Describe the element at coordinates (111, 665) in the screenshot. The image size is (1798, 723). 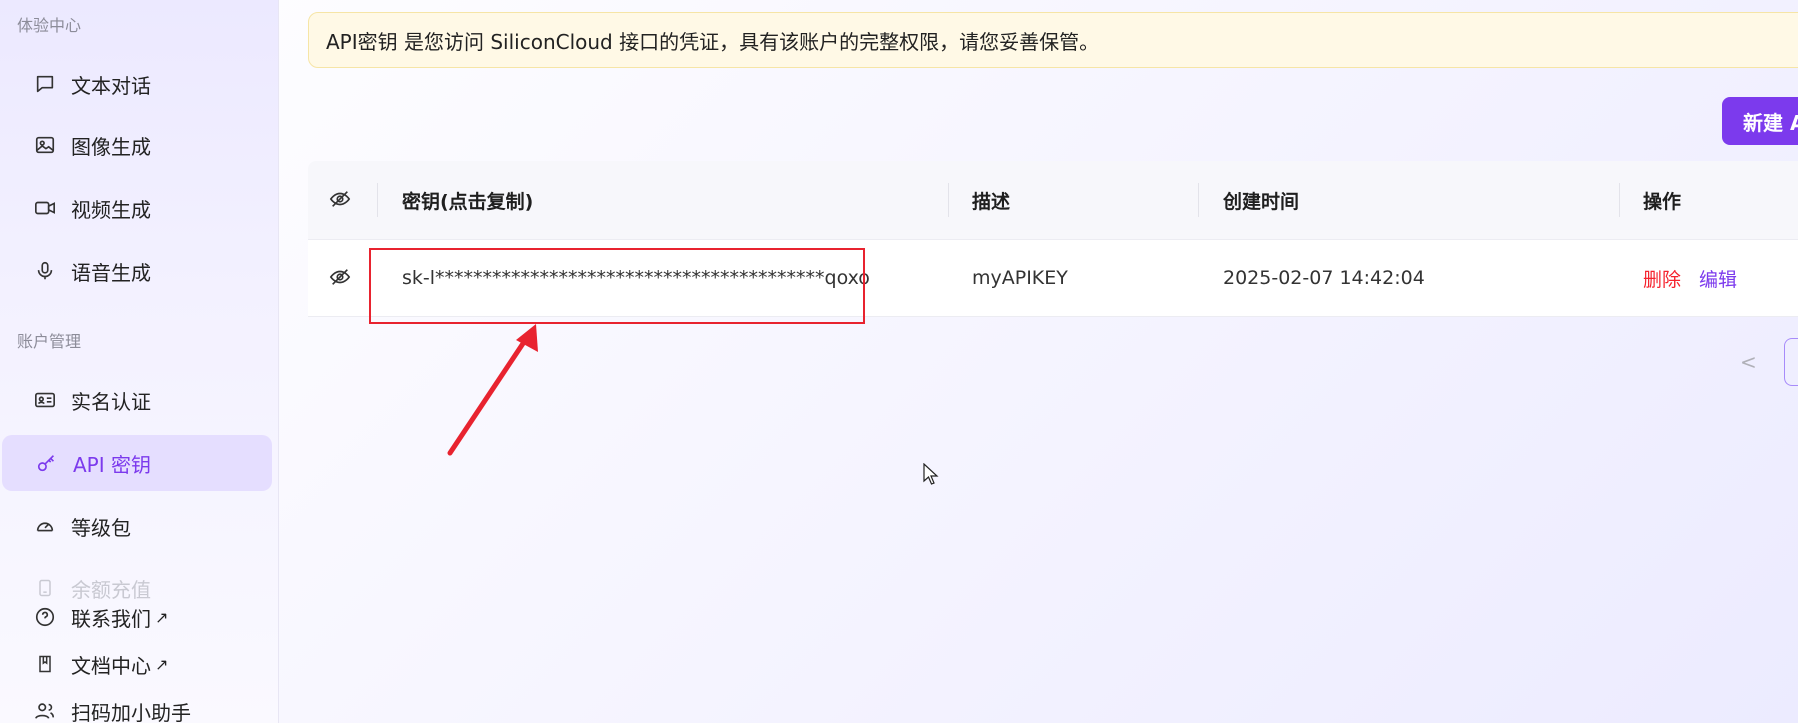
I see `sidebar-item-label: 文档中心` at that location.